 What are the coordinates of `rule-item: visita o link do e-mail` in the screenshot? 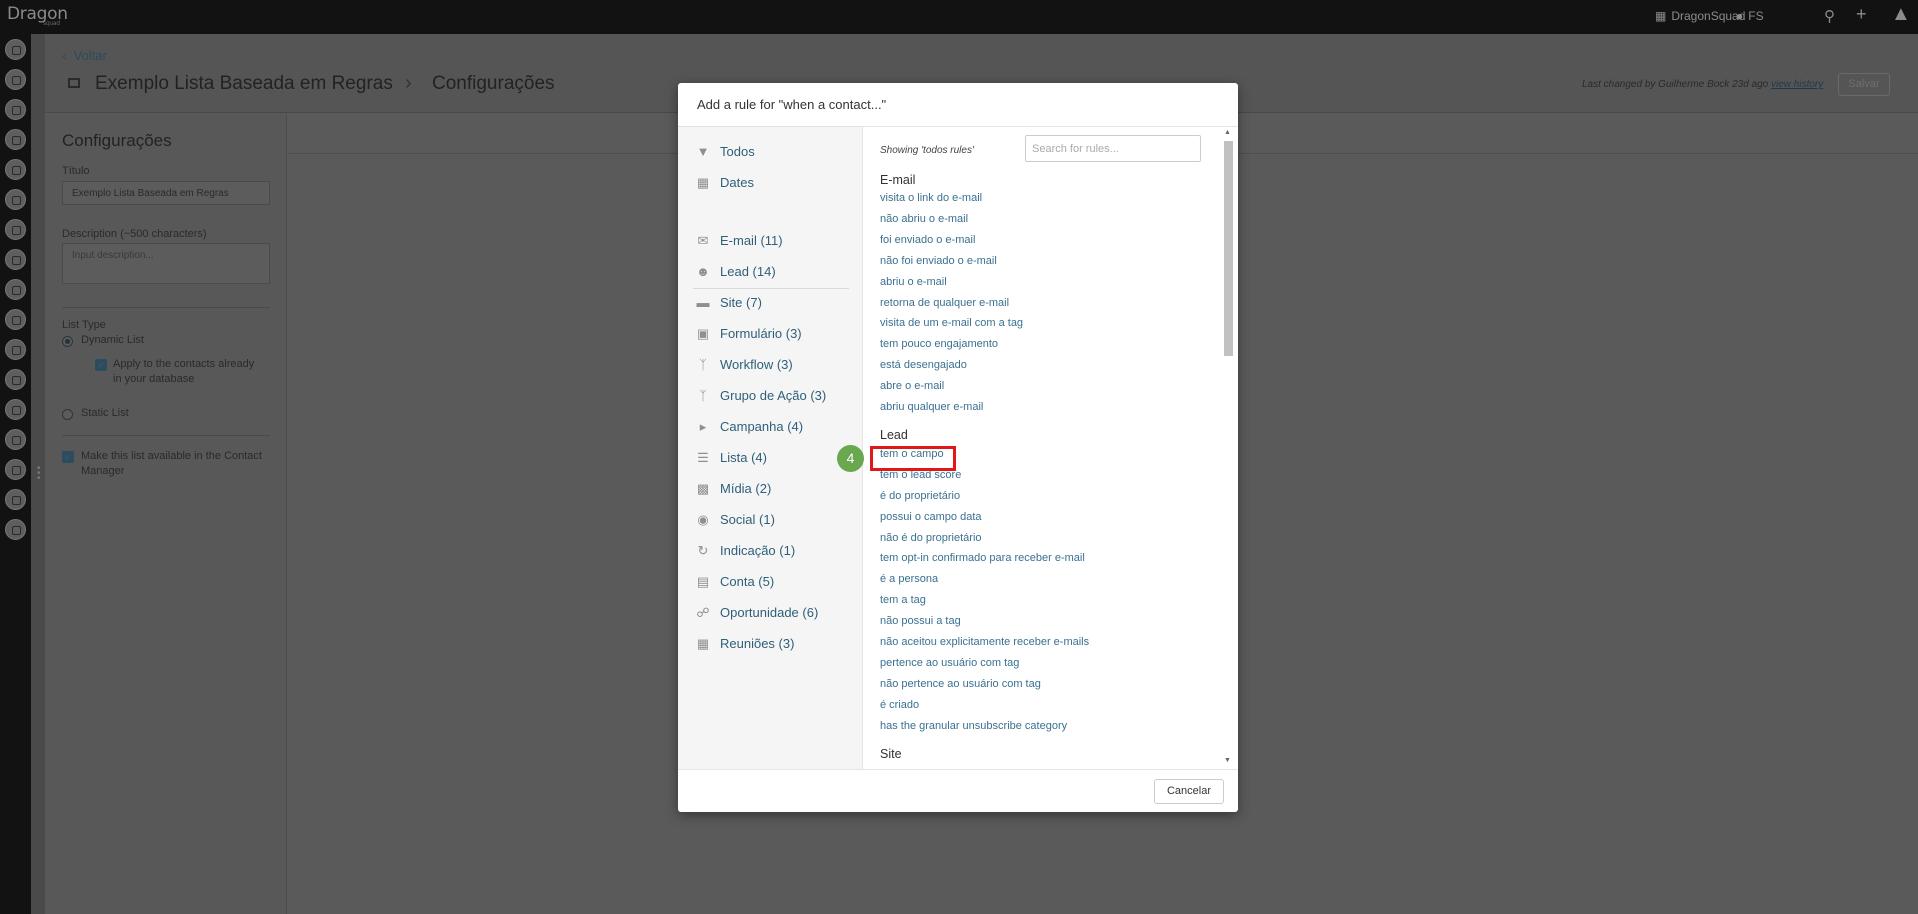 It's located at (931, 198).